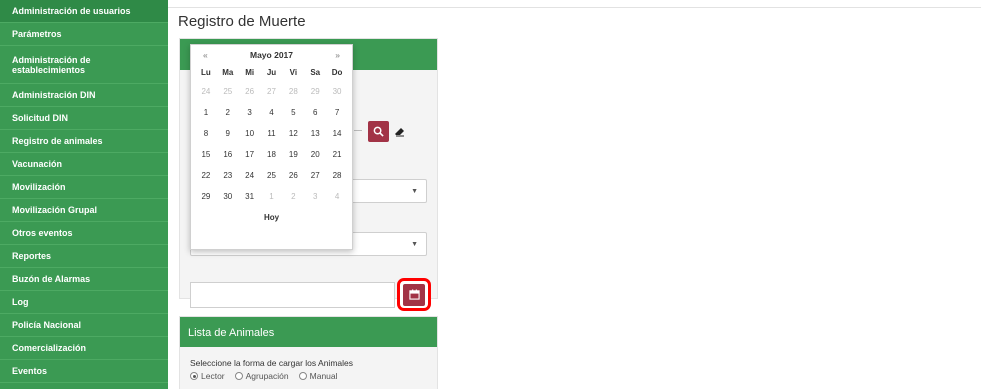  I want to click on search-icon, so click(378, 131).